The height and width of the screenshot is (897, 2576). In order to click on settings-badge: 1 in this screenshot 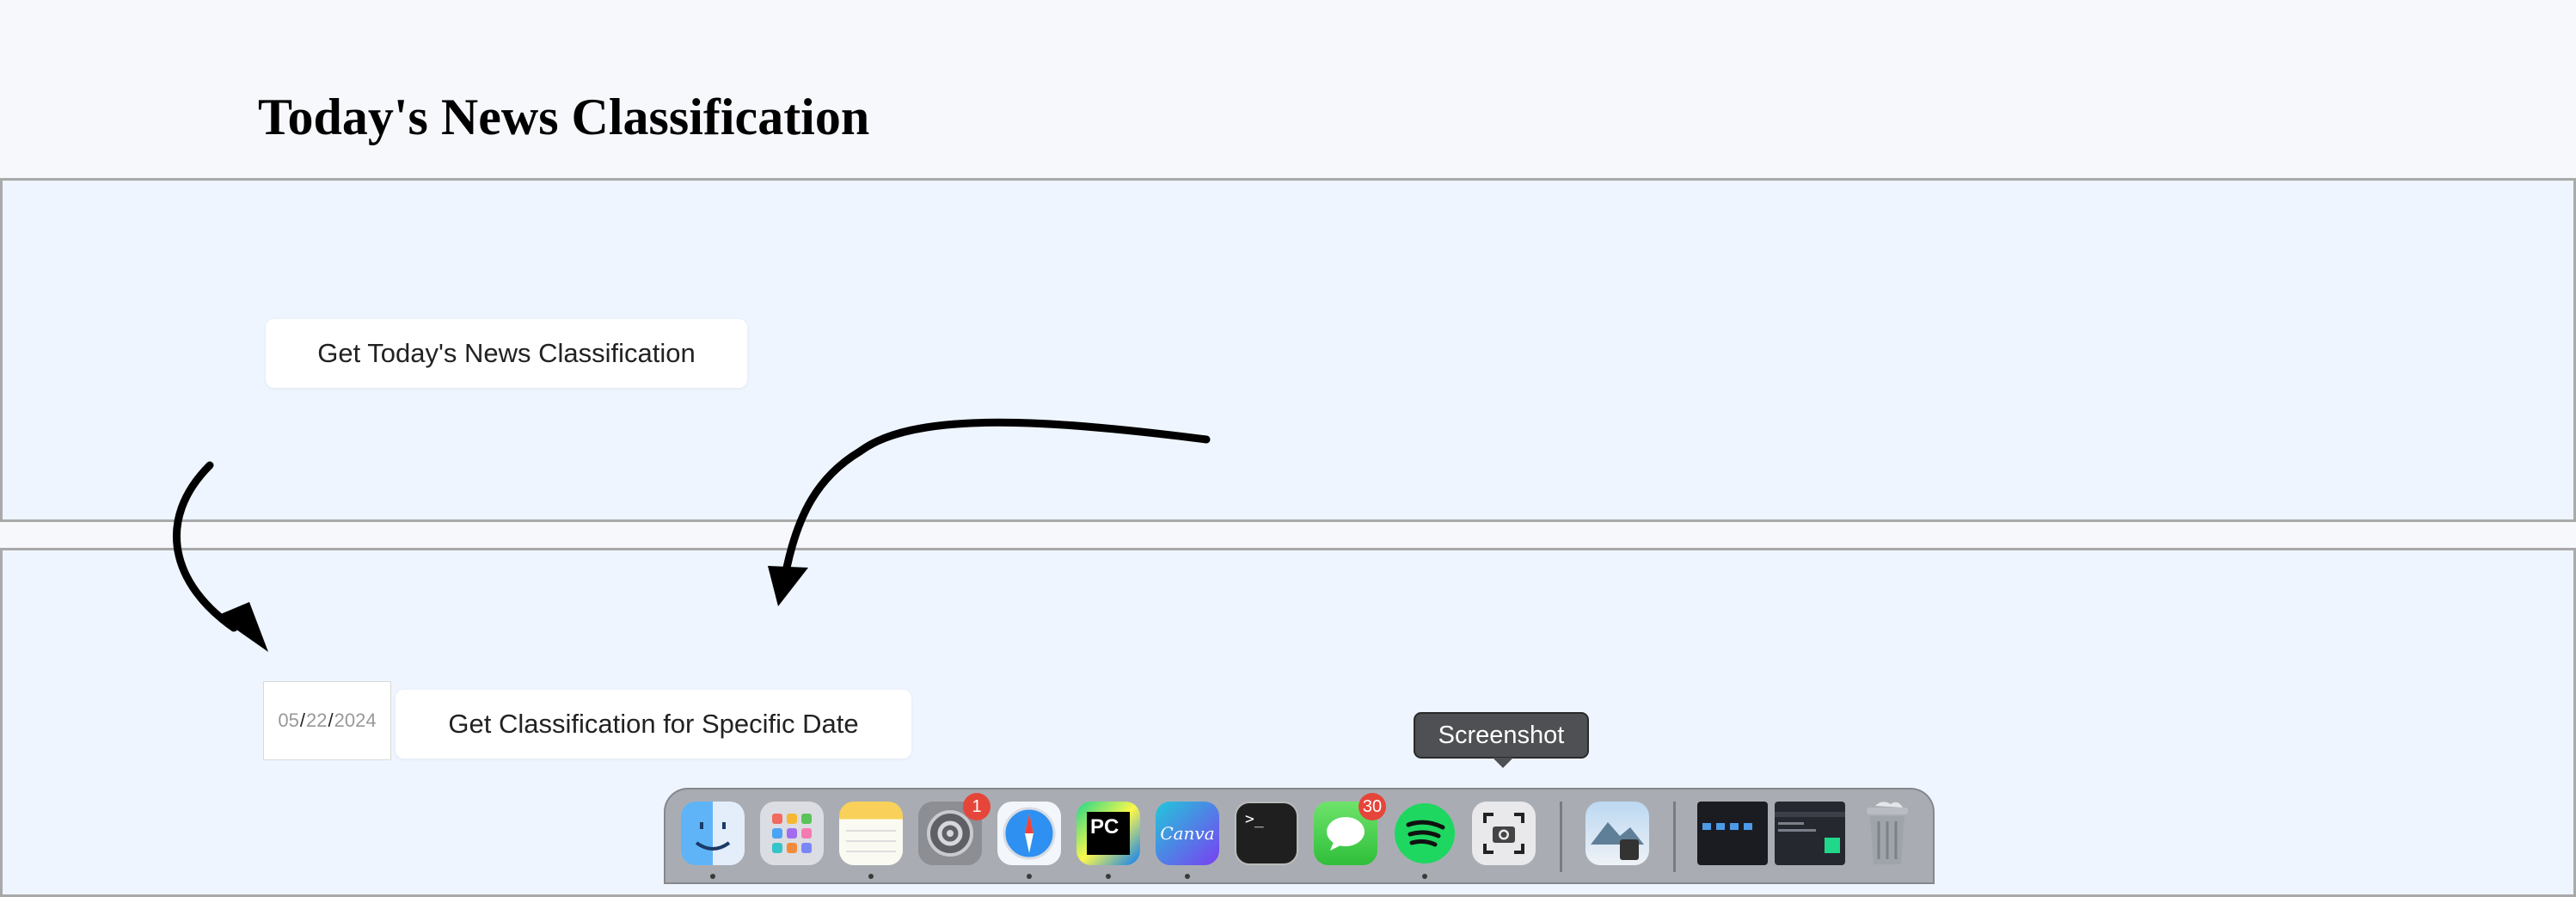, I will do `click(977, 806)`.